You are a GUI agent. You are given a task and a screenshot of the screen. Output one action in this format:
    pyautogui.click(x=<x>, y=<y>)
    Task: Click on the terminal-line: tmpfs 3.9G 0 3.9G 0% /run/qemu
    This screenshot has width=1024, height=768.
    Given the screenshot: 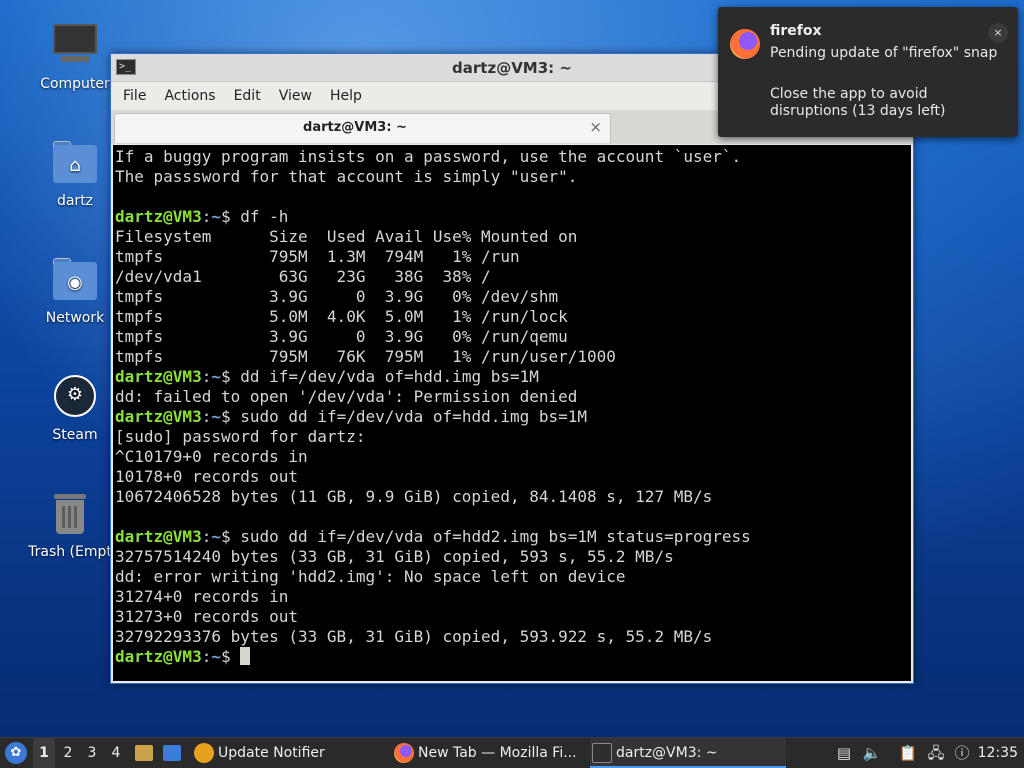 What is the action you would take?
    pyautogui.click(x=513, y=337)
    